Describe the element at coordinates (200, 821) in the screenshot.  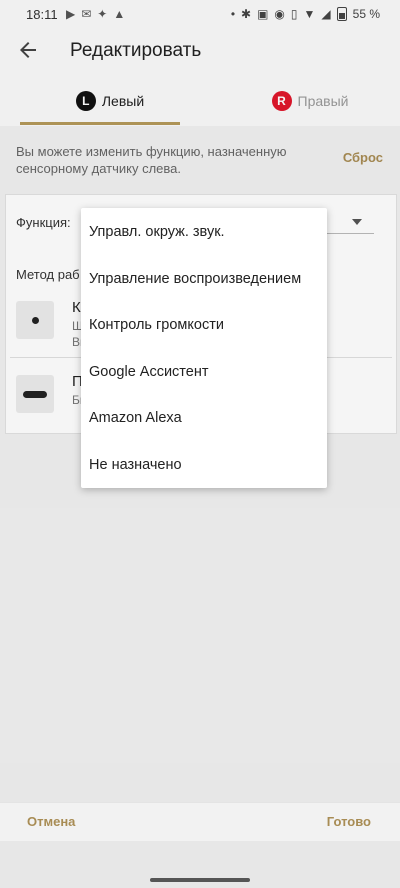
I see `bottom-action-bar: Отмена Готово` at that location.